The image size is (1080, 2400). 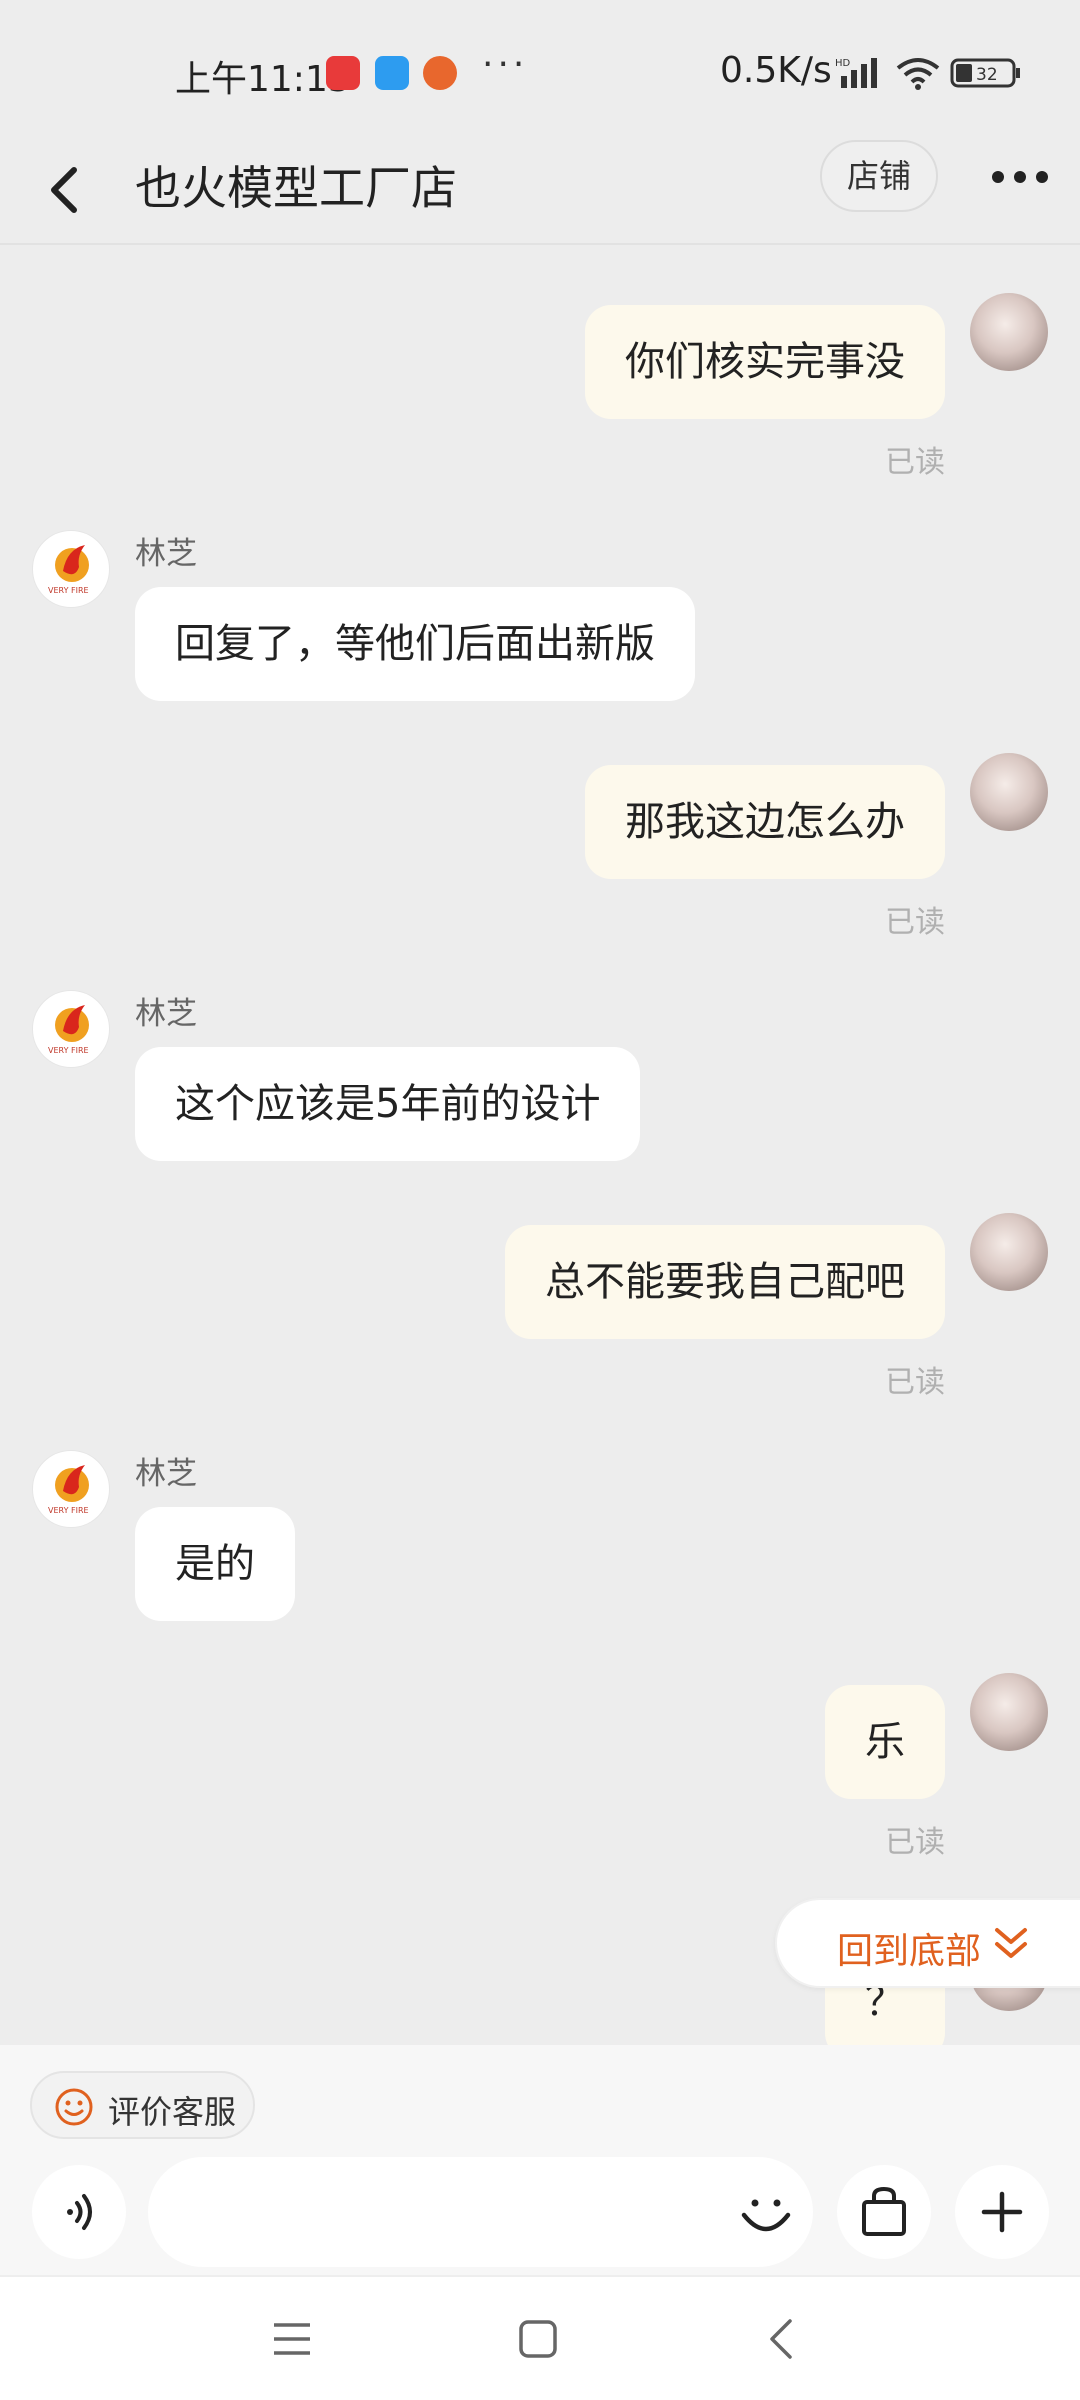 I want to click on chat-input-panel: 评价客服, so click(x=540, y=2160).